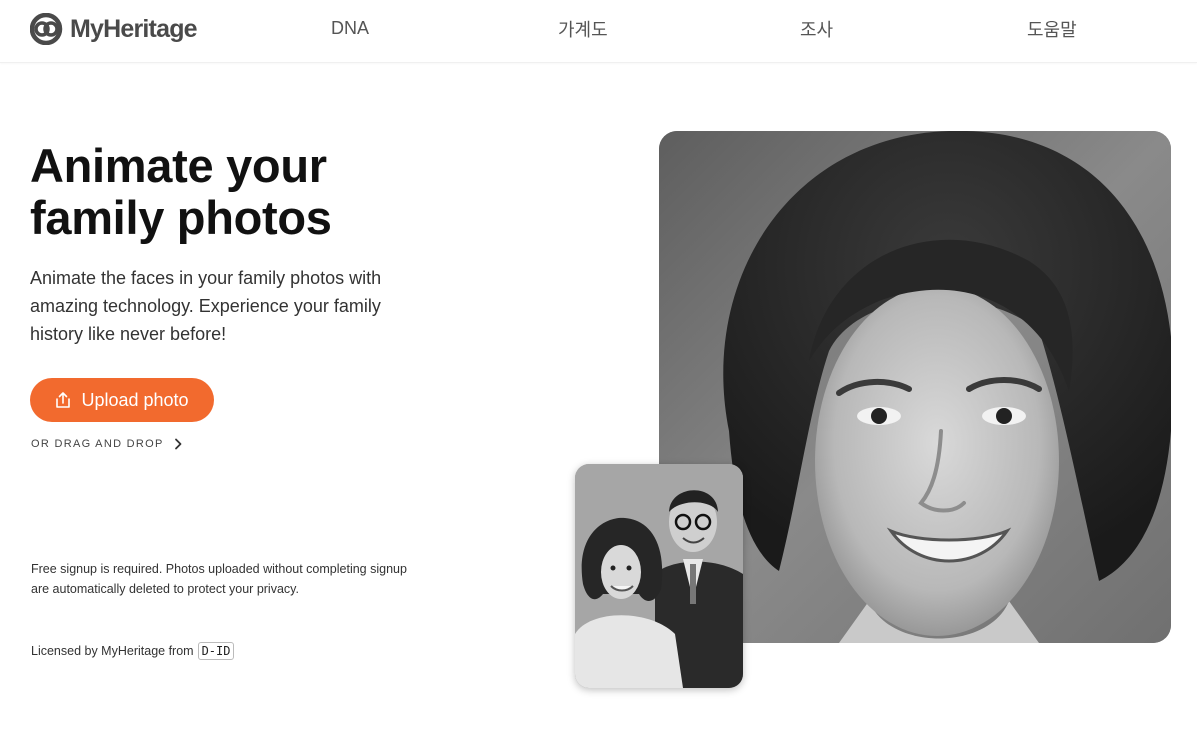 Image resolution: width=1197 pixels, height=748 pixels. Describe the element at coordinates (659, 576) in the screenshot. I see `original-couple-photo` at that location.